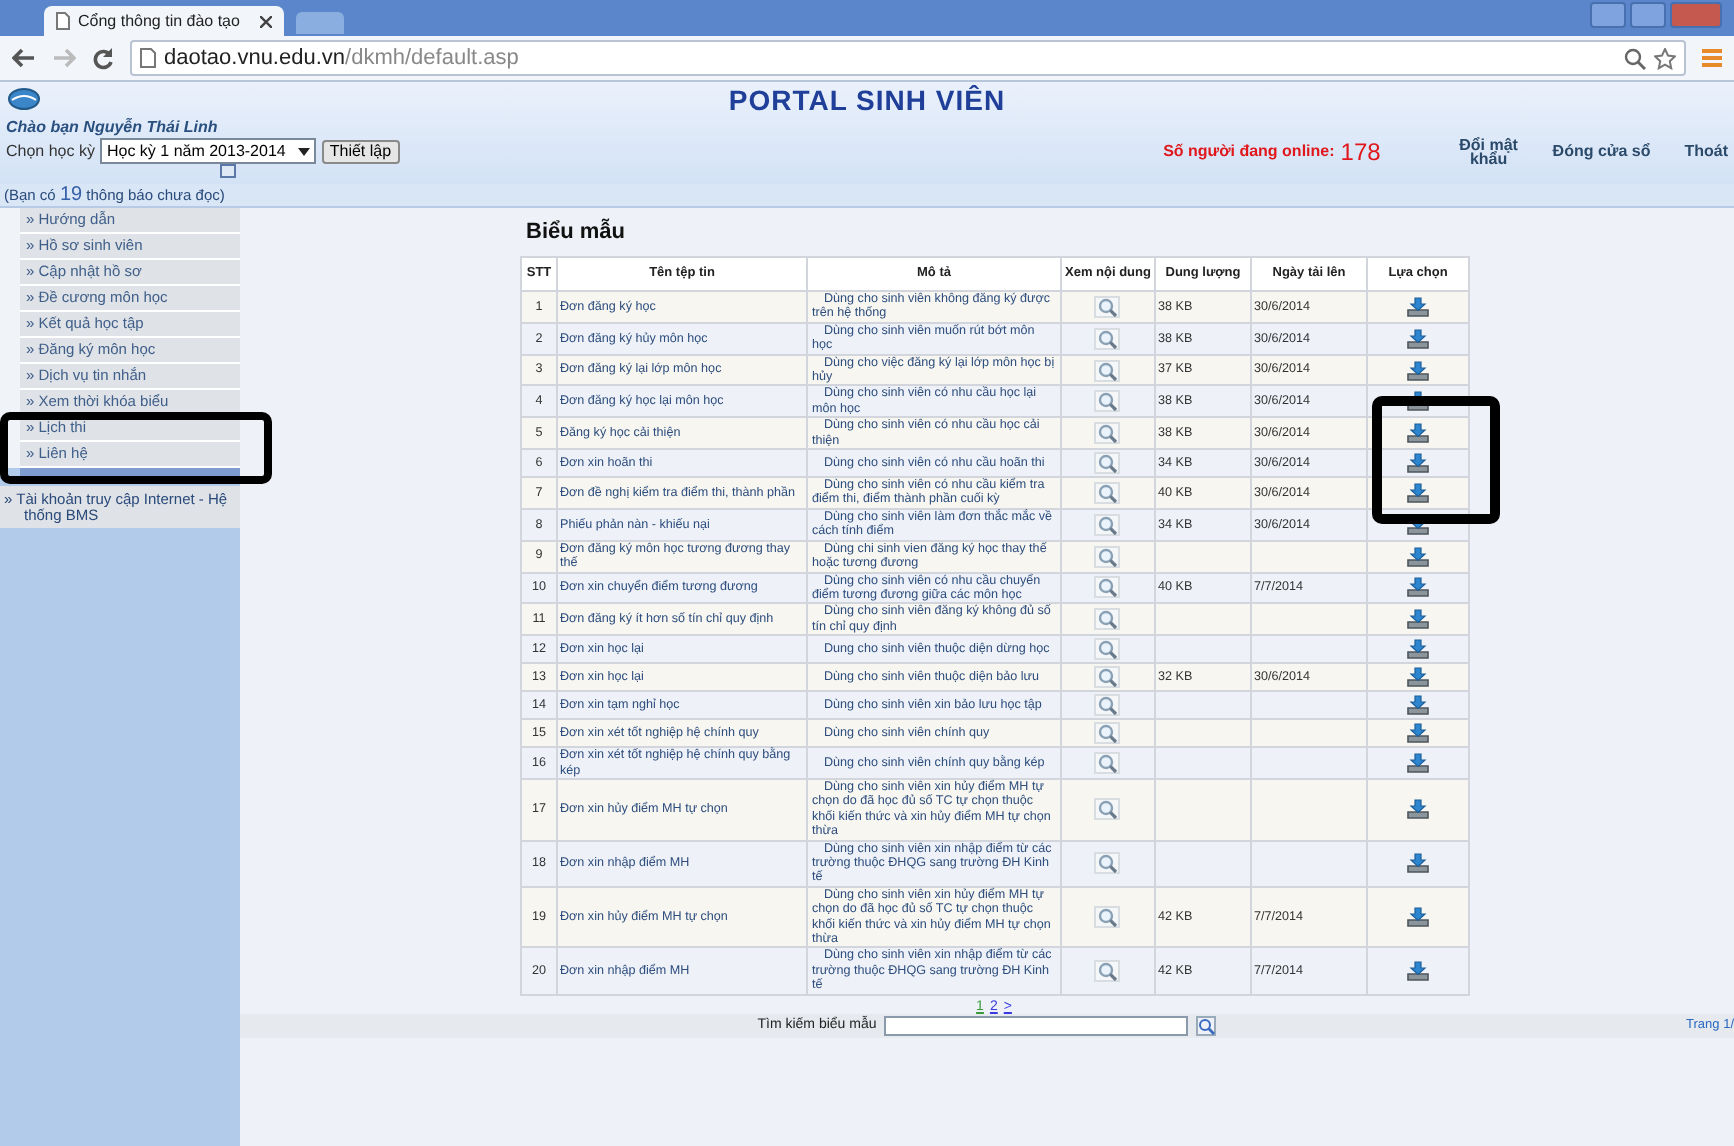 The width and height of the screenshot is (1734, 1146). Describe the element at coordinates (1436, 460) in the screenshot. I see `highlight-frame` at that location.